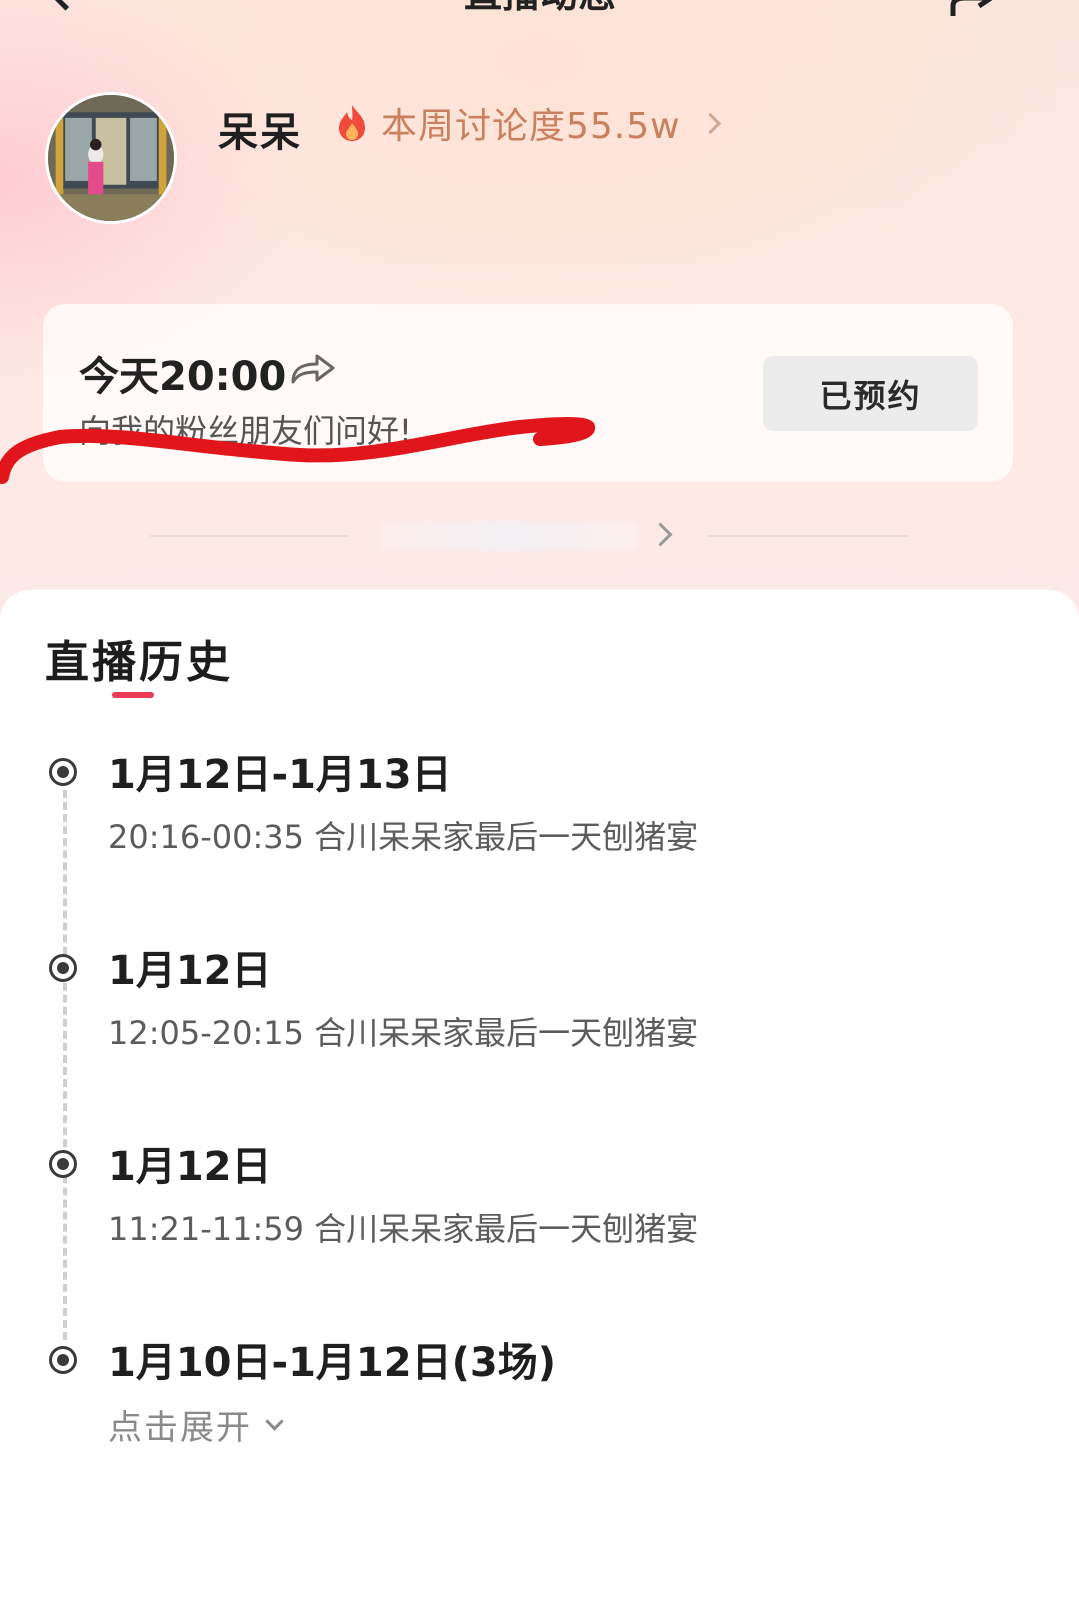  What do you see at coordinates (403, 1033) in the screenshot?
I see `entry-detail: 12:05-20:15 合川呆呆家最后一天刨猪宴` at bounding box center [403, 1033].